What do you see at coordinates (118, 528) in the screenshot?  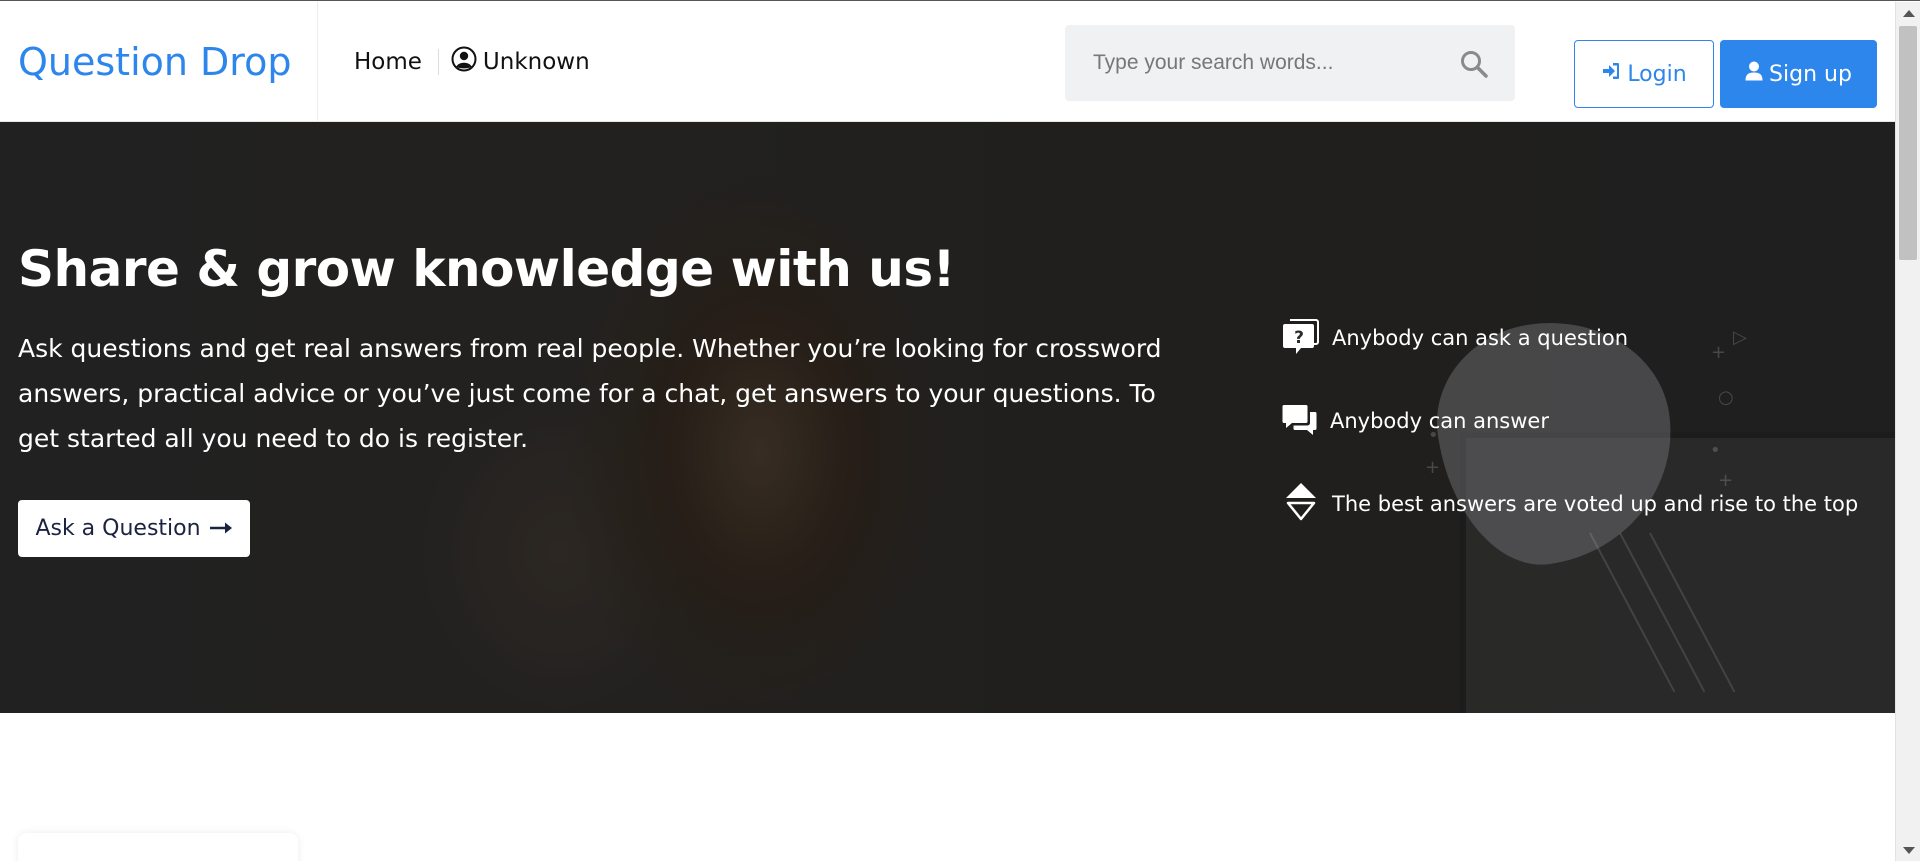 I see `ask-question-label: Ask a Question` at bounding box center [118, 528].